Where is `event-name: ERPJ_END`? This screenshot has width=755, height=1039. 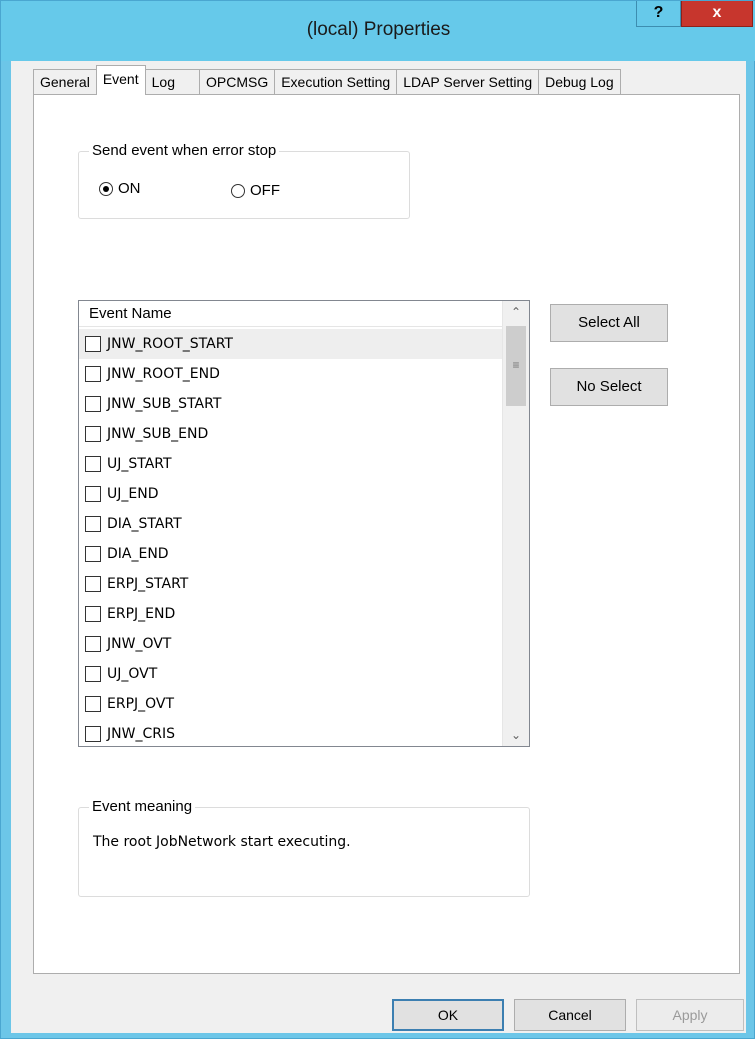 event-name: ERPJ_END is located at coordinates (141, 614).